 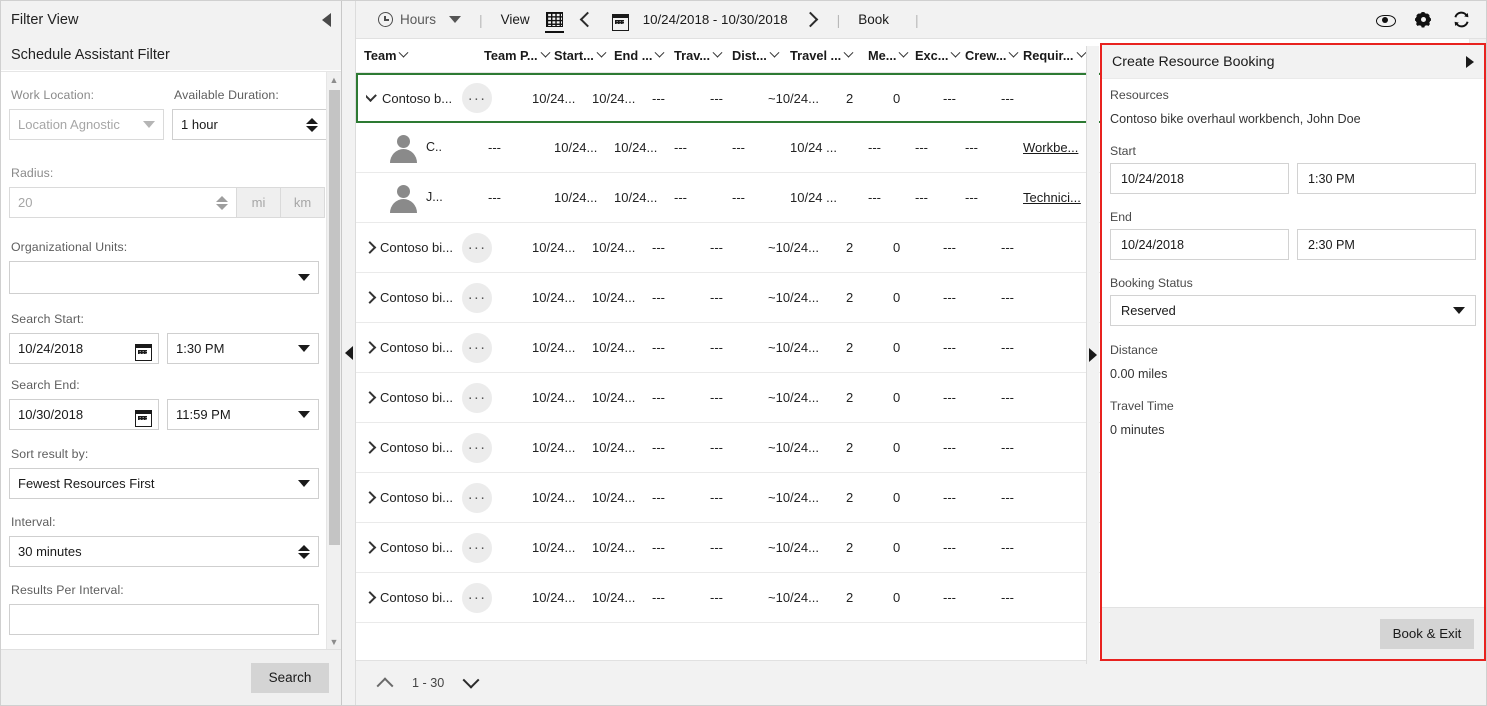 I want to click on booking-end-time-input: 2:30 PM, so click(x=1386, y=244).